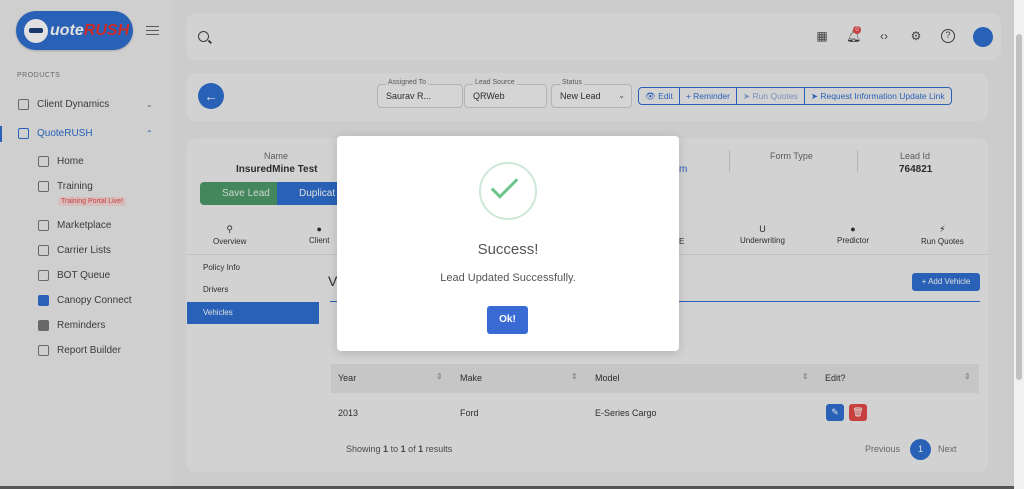  What do you see at coordinates (508, 278) in the screenshot?
I see `dialog-message: Lead Updated Successfully.` at bounding box center [508, 278].